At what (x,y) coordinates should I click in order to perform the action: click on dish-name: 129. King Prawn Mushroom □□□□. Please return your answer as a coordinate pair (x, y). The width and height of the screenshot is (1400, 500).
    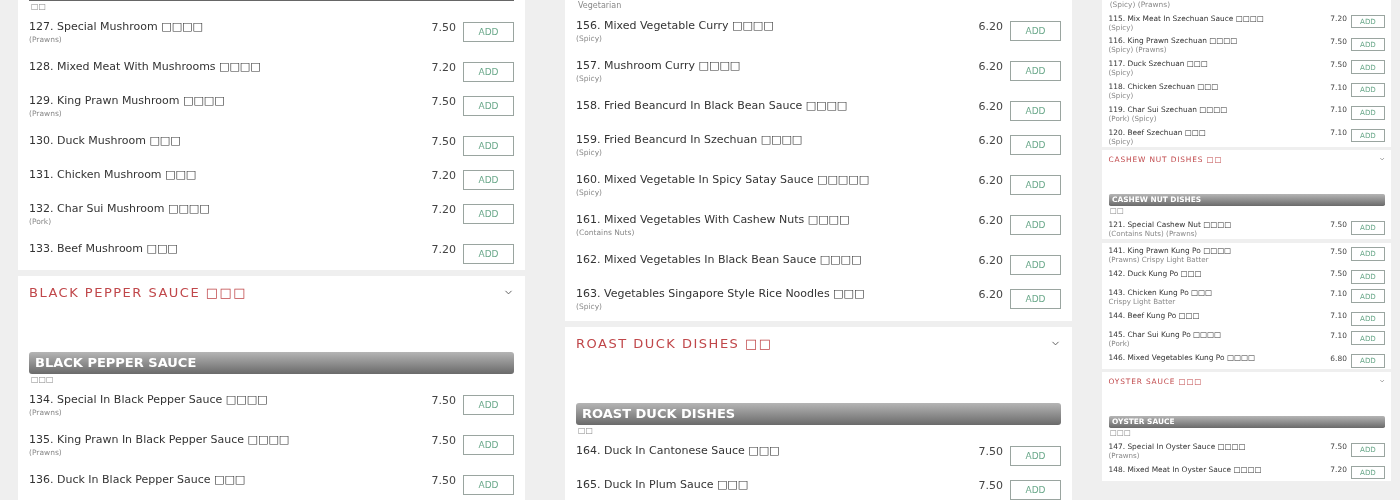
    Looking at the image, I should click on (127, 100).